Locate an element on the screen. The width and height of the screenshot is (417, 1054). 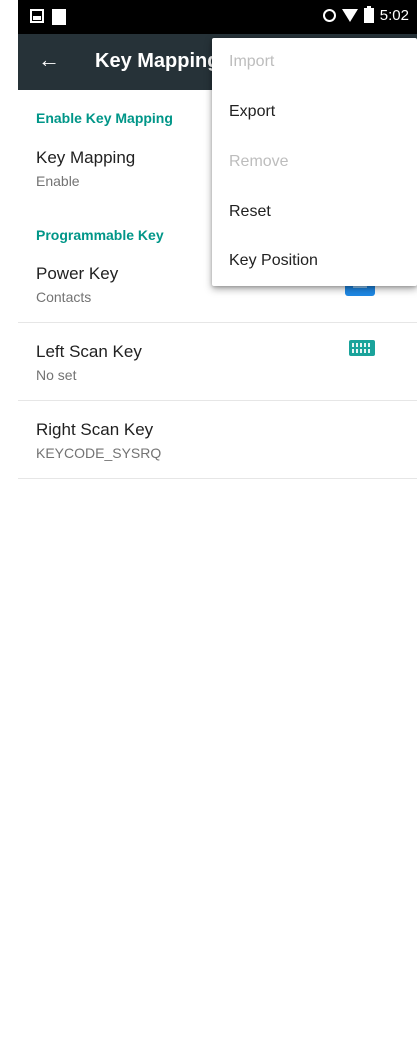
battery-icon is located at coordinates (368, 14).